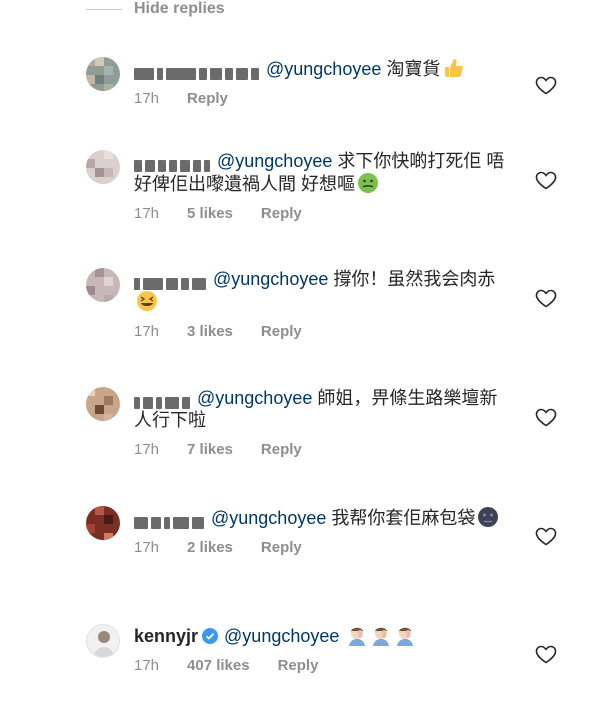 The width and height of the screenshot is (590, 704). Describe the element at coordinates (210, 547) in the screenshot. I see `likes-count: 2 likes` at that location.